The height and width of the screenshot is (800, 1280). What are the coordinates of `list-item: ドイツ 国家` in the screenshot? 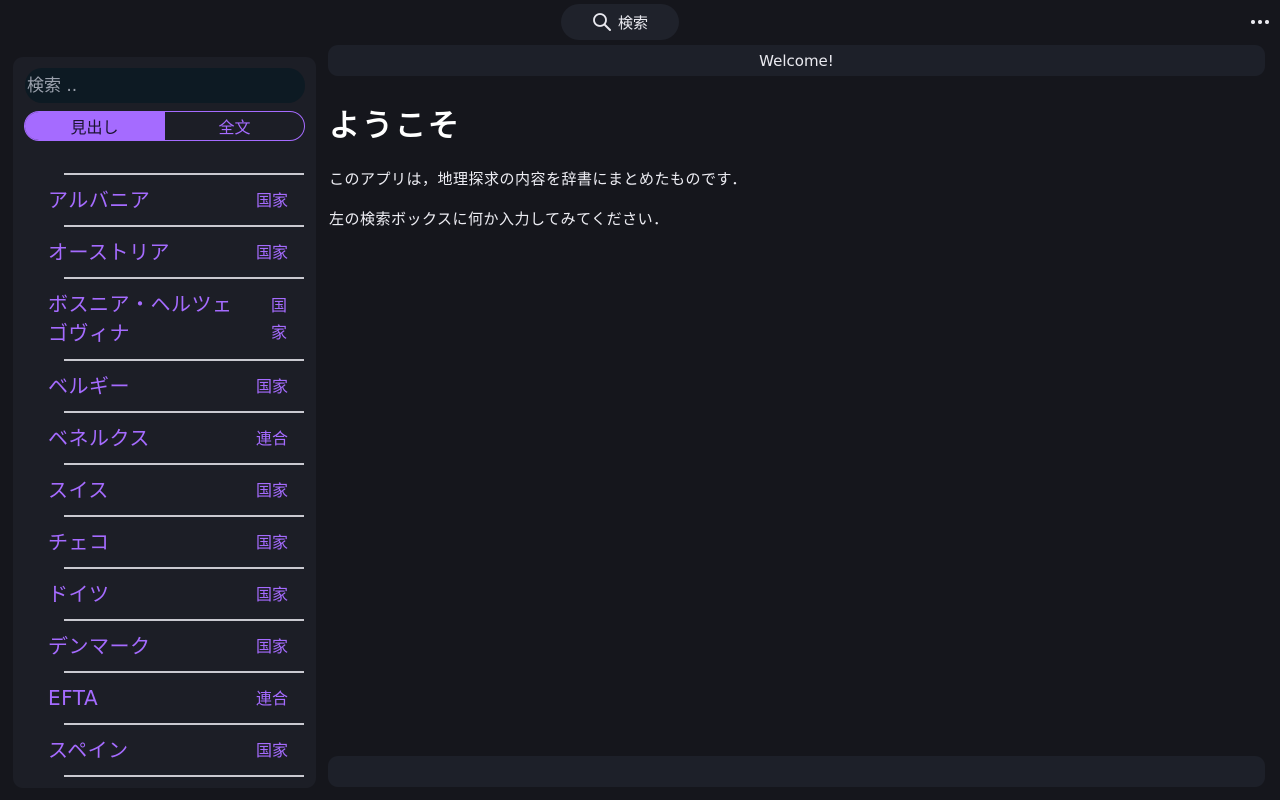 It's located at (176, 595).